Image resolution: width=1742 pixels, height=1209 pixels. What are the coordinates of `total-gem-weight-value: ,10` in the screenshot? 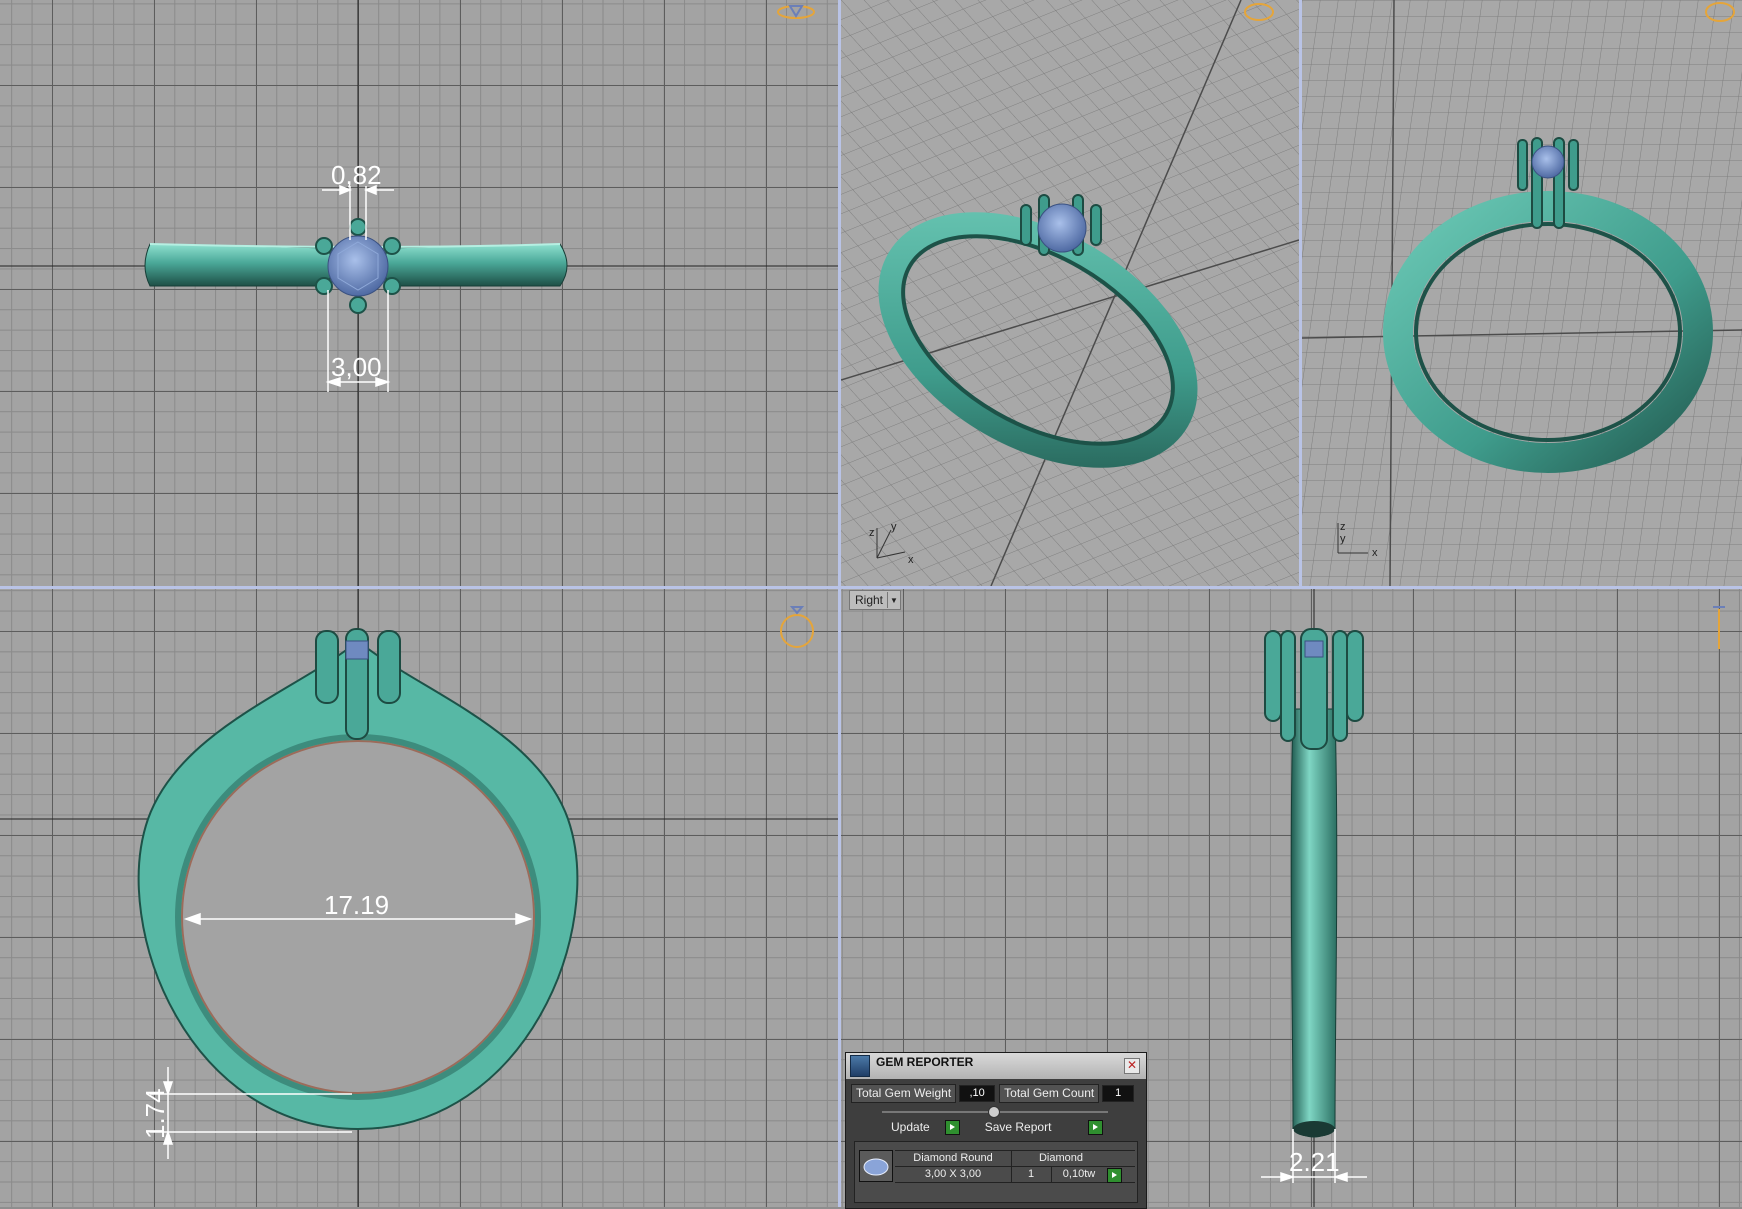 It's located at (977, 1093).